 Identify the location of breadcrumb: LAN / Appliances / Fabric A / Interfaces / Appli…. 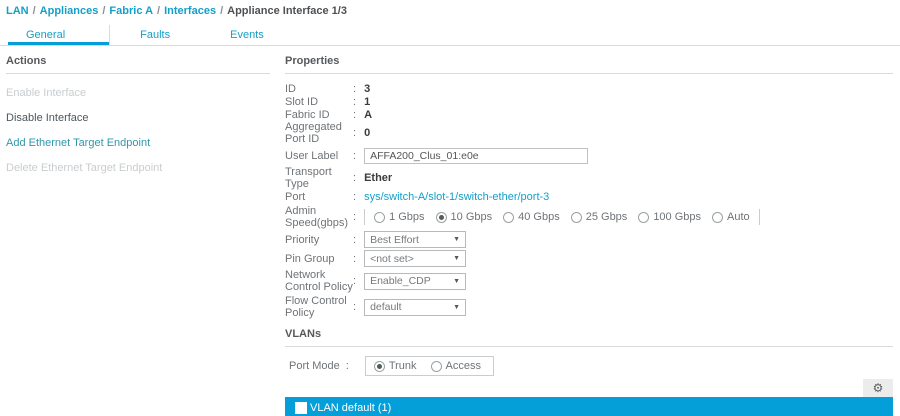
(450, 10).